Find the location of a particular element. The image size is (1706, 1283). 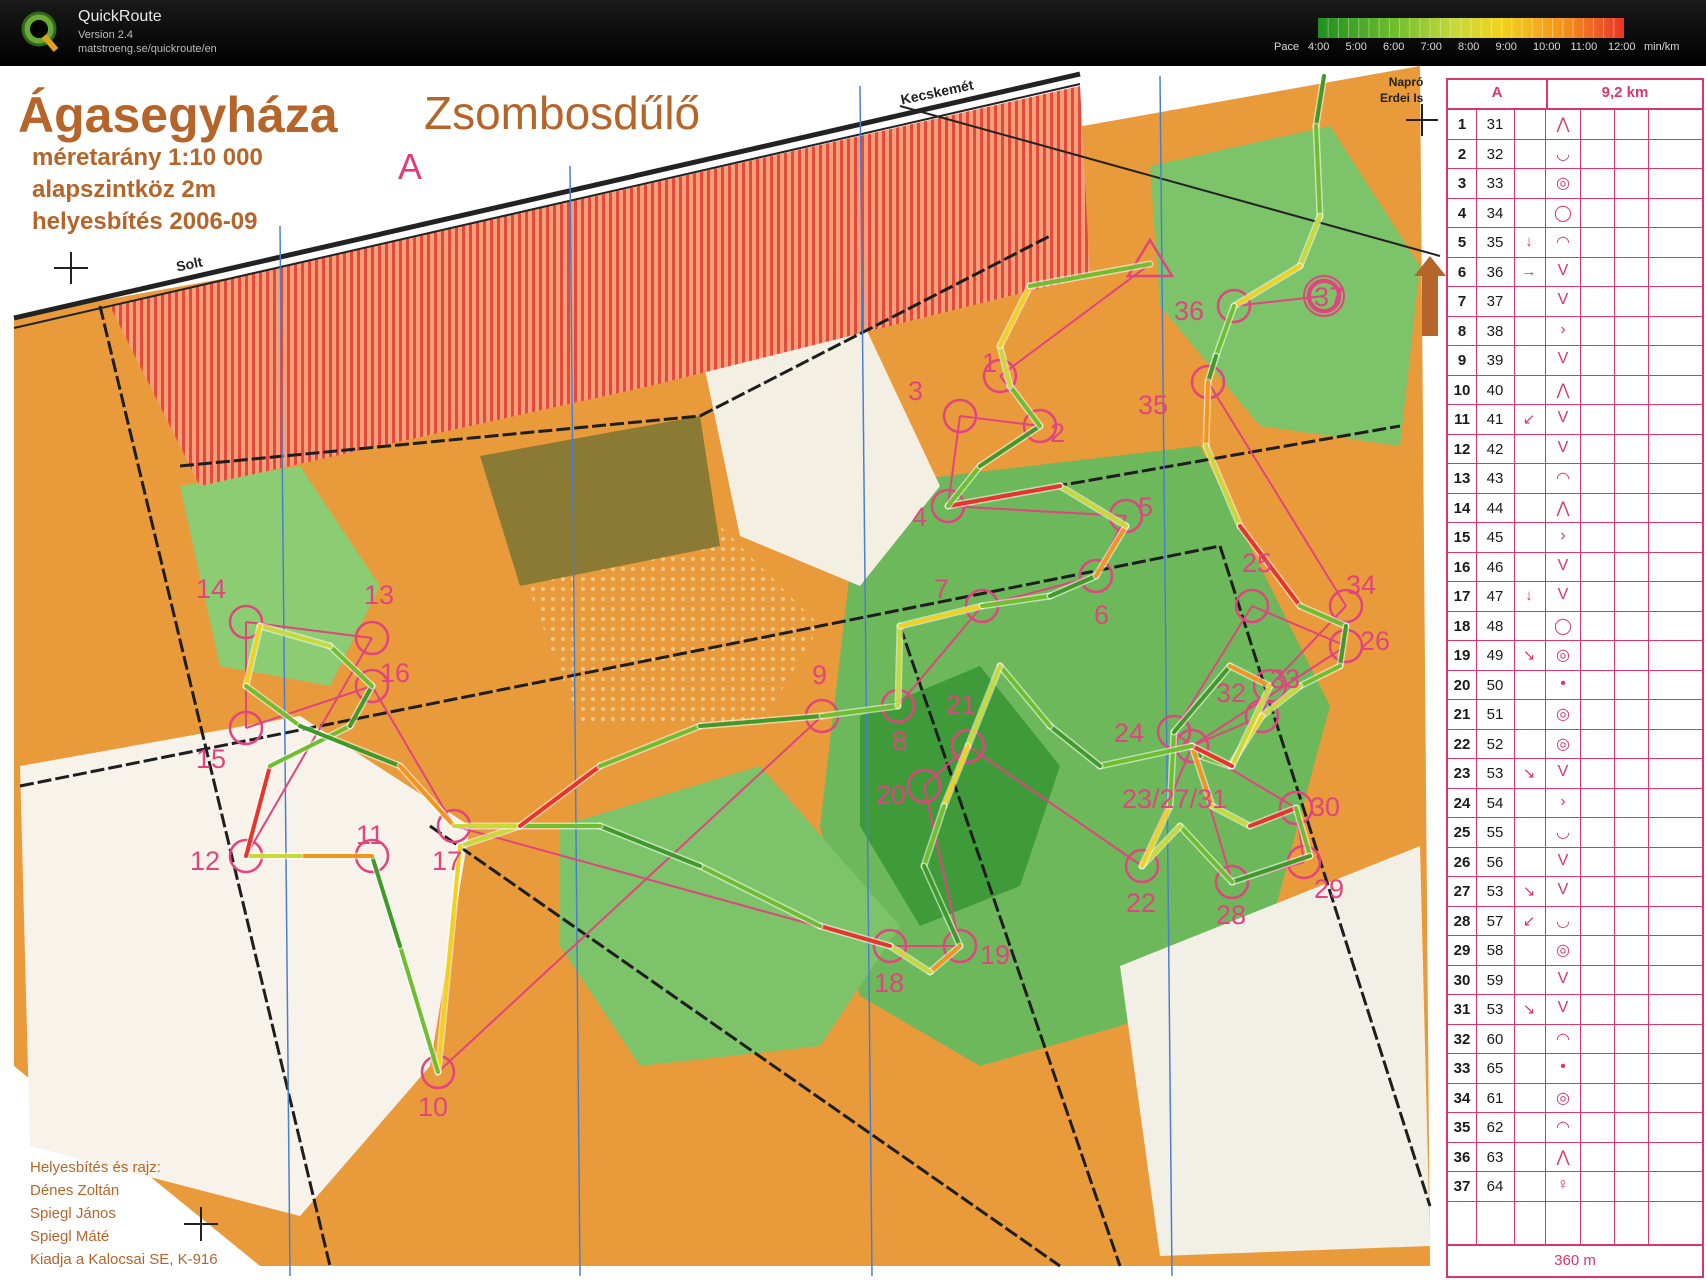

app-version: Version 2.4 is located at coordinates (106, 35).